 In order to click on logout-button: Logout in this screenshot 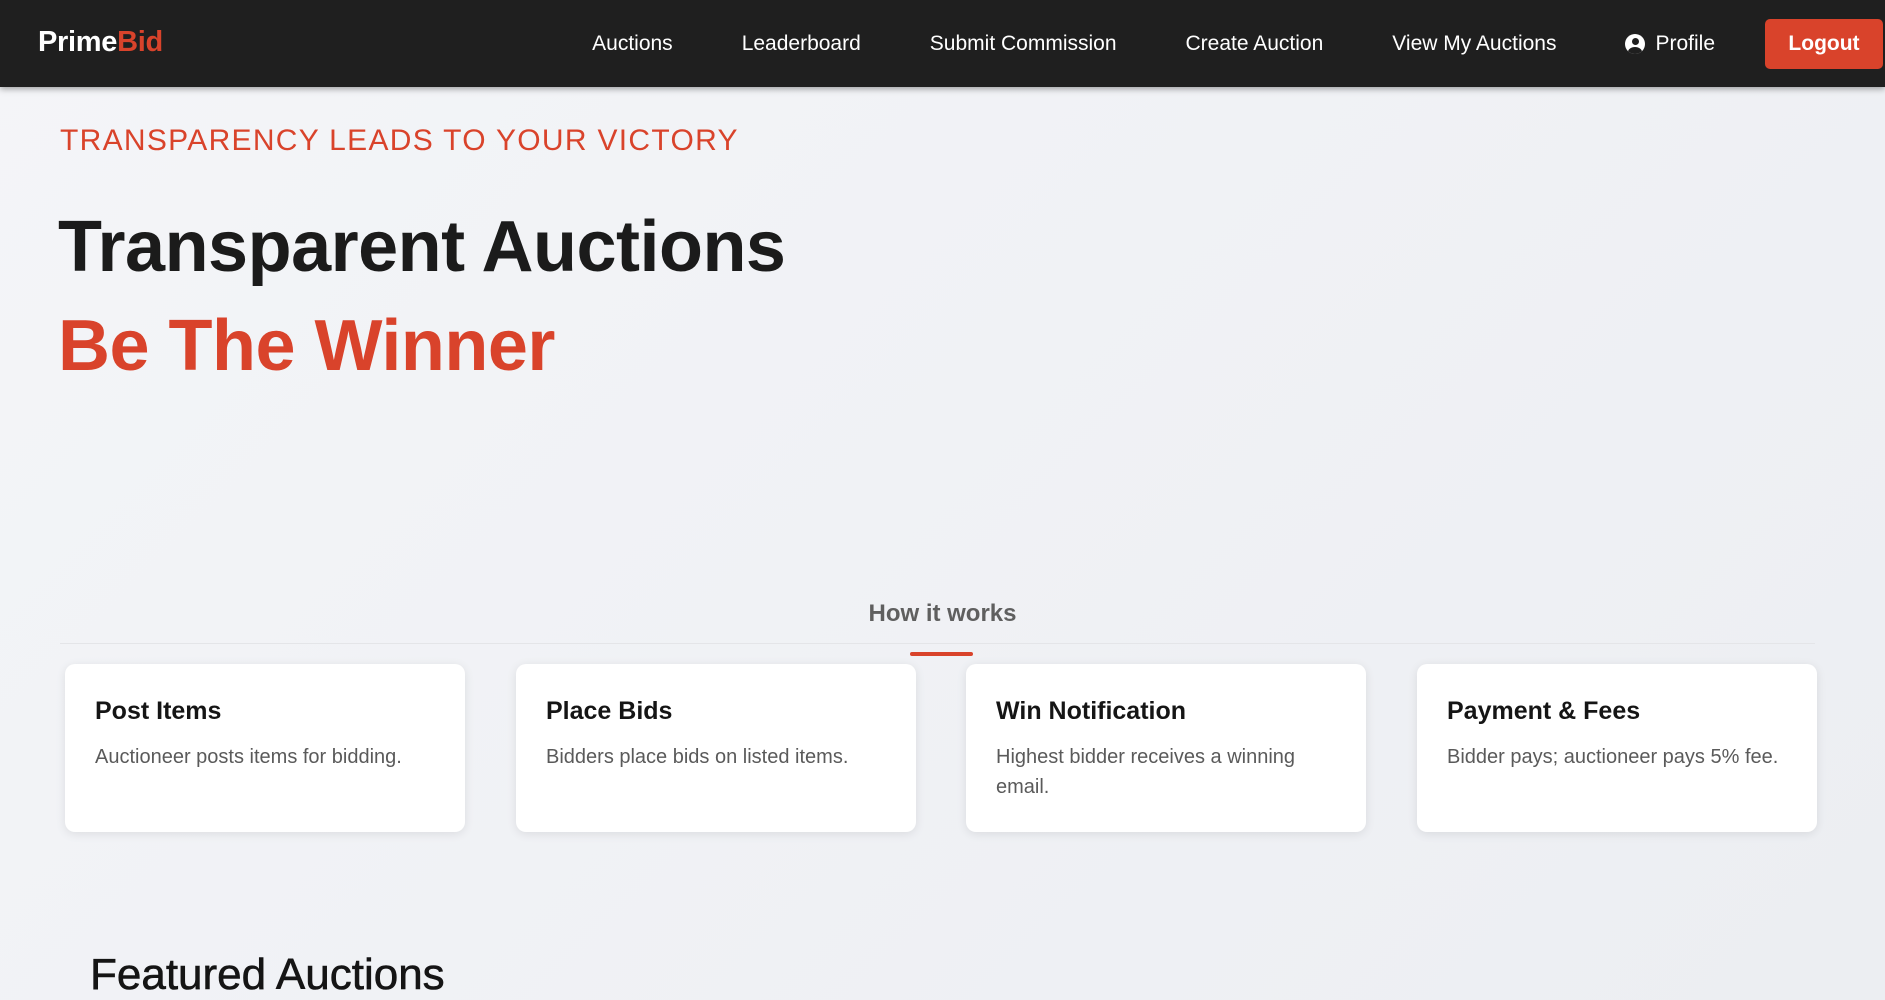, I will do `click(1824, 43)`.